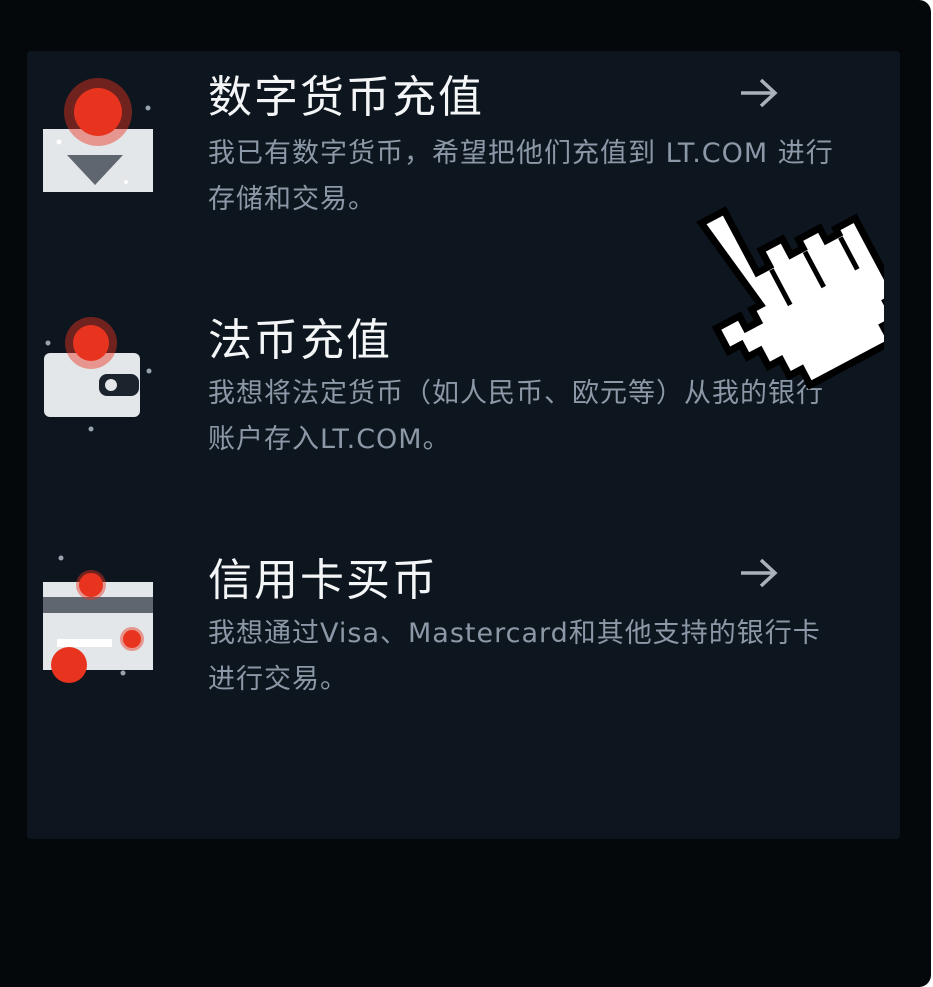 The height and width of the screenshot is (987, 933). I want to click on option-title: 法币充值, so click(300, 340).